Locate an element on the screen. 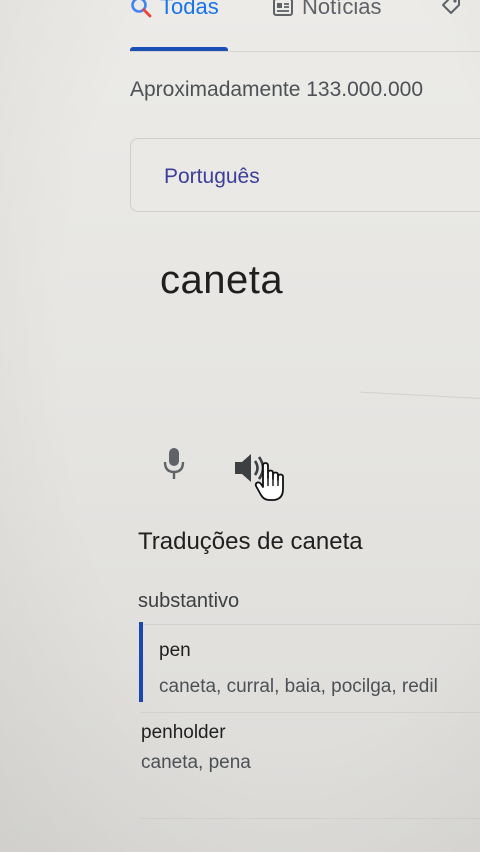 The width and height of the screenshot is (480, 852). source-language-selector: Português is located at coordinates (305, 175).